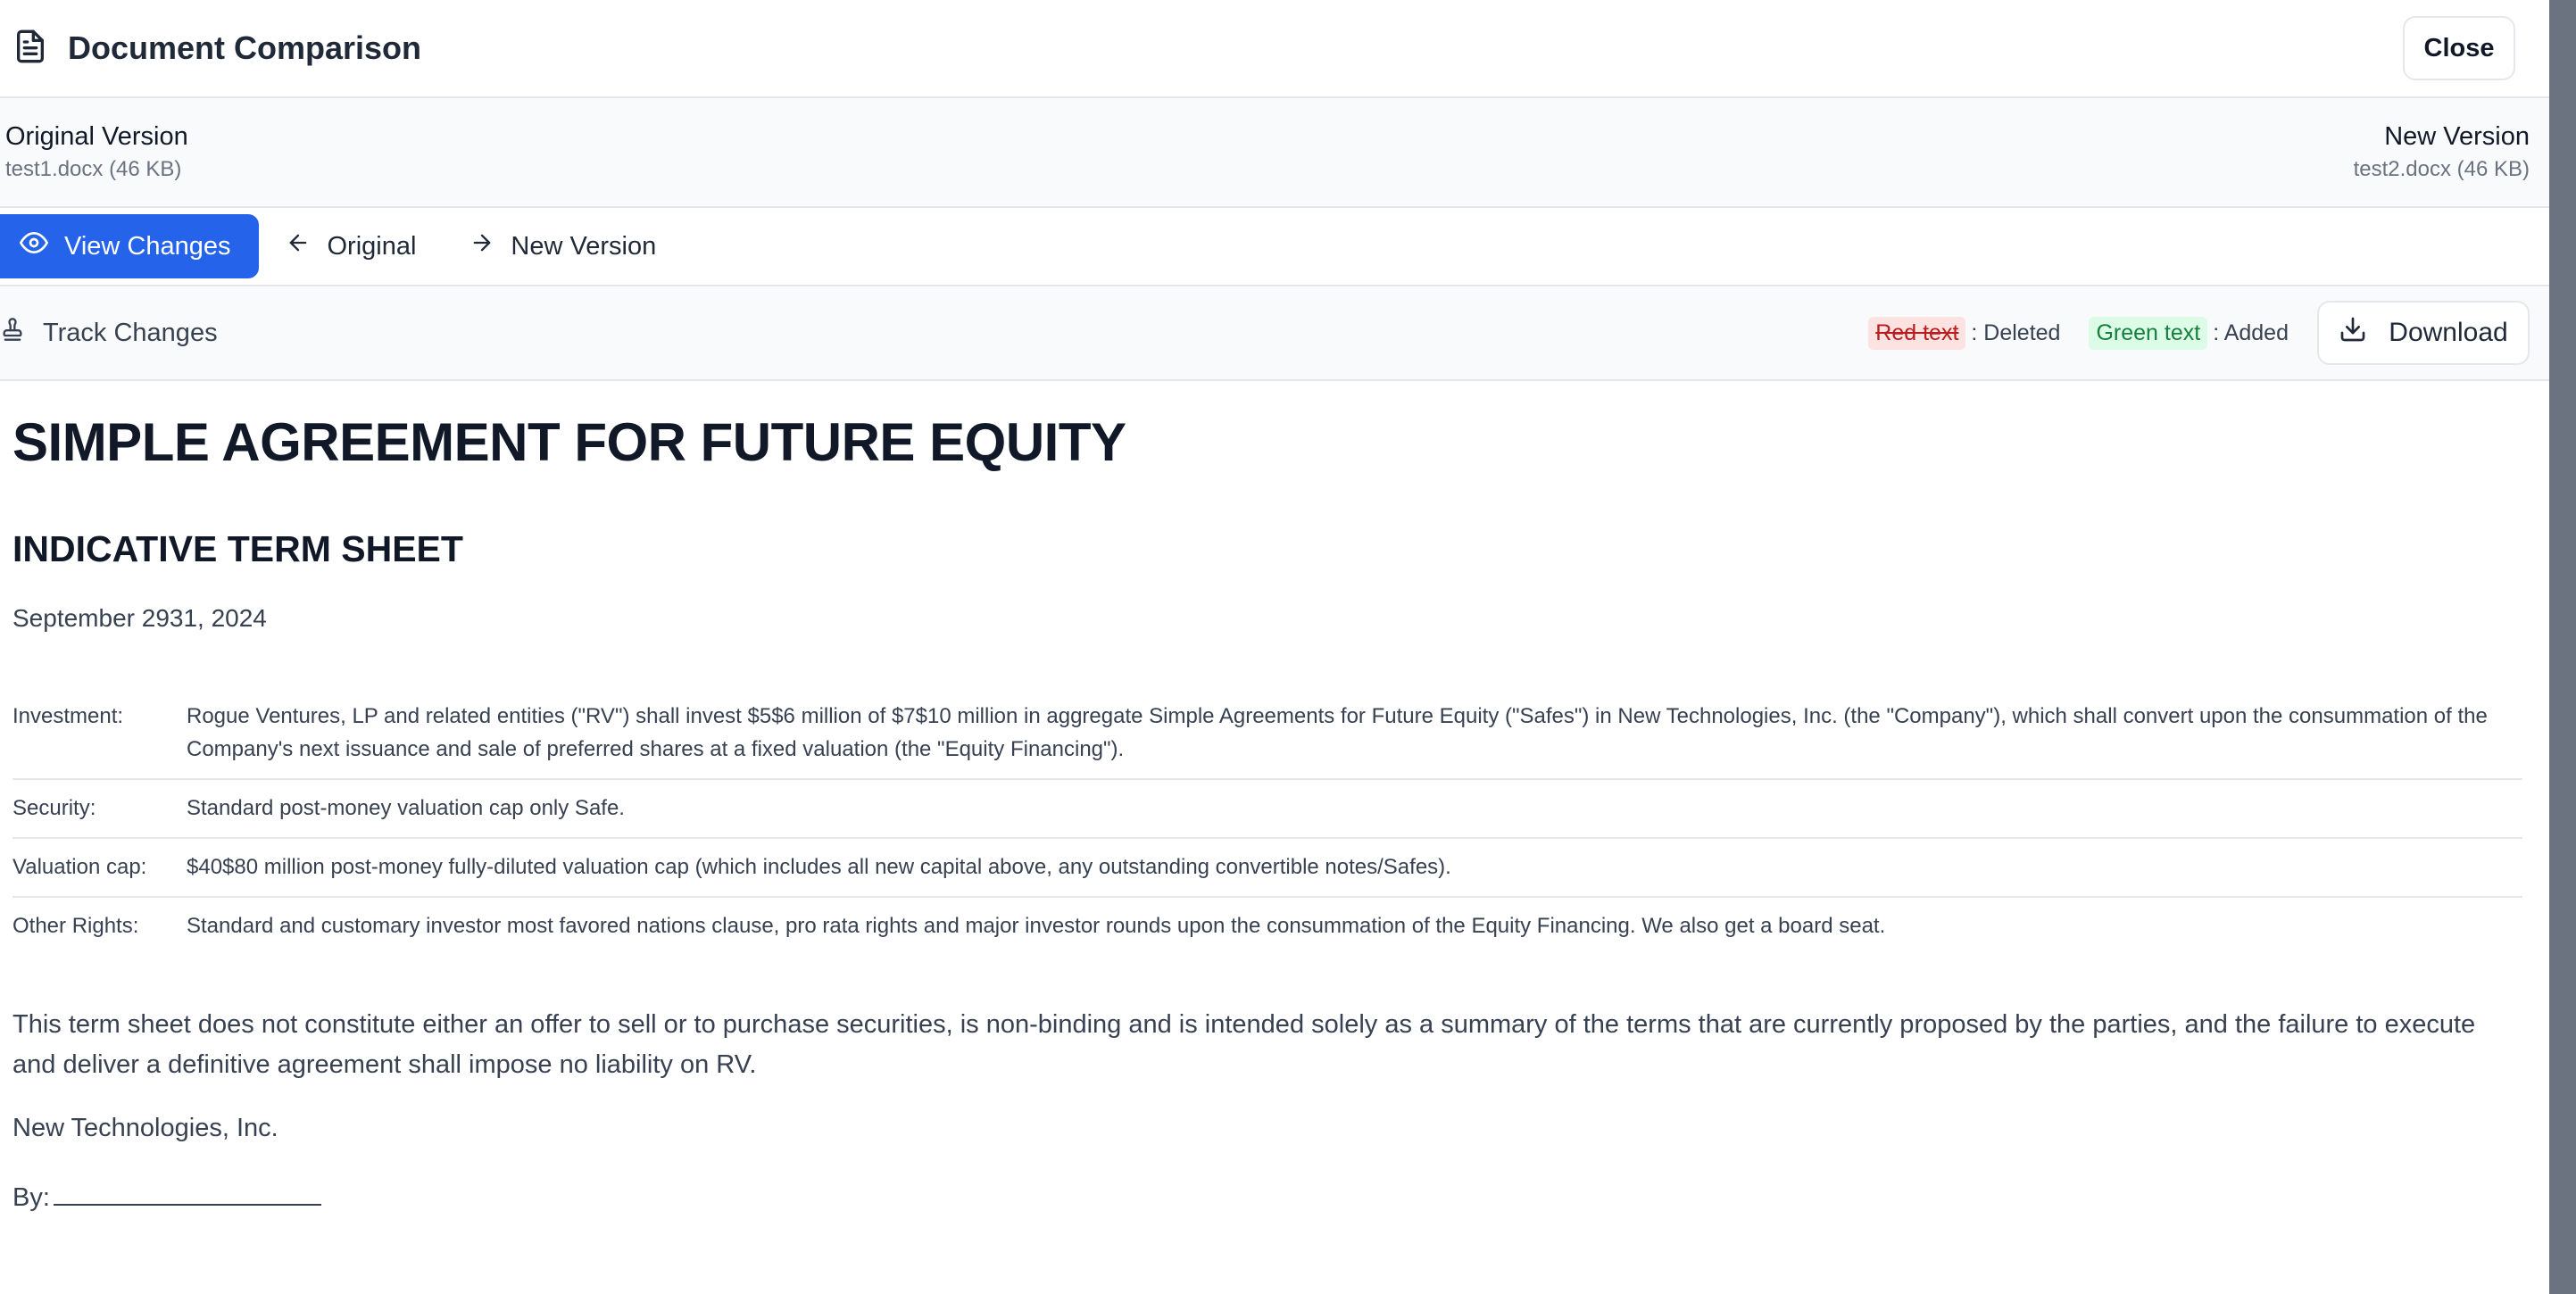 The height and width of the screenshot is (1294, 2576). What do you see at coordinates (299, 246) in the screenshot?
I see `arrow-left-icon` at bounding box center [299, 246].